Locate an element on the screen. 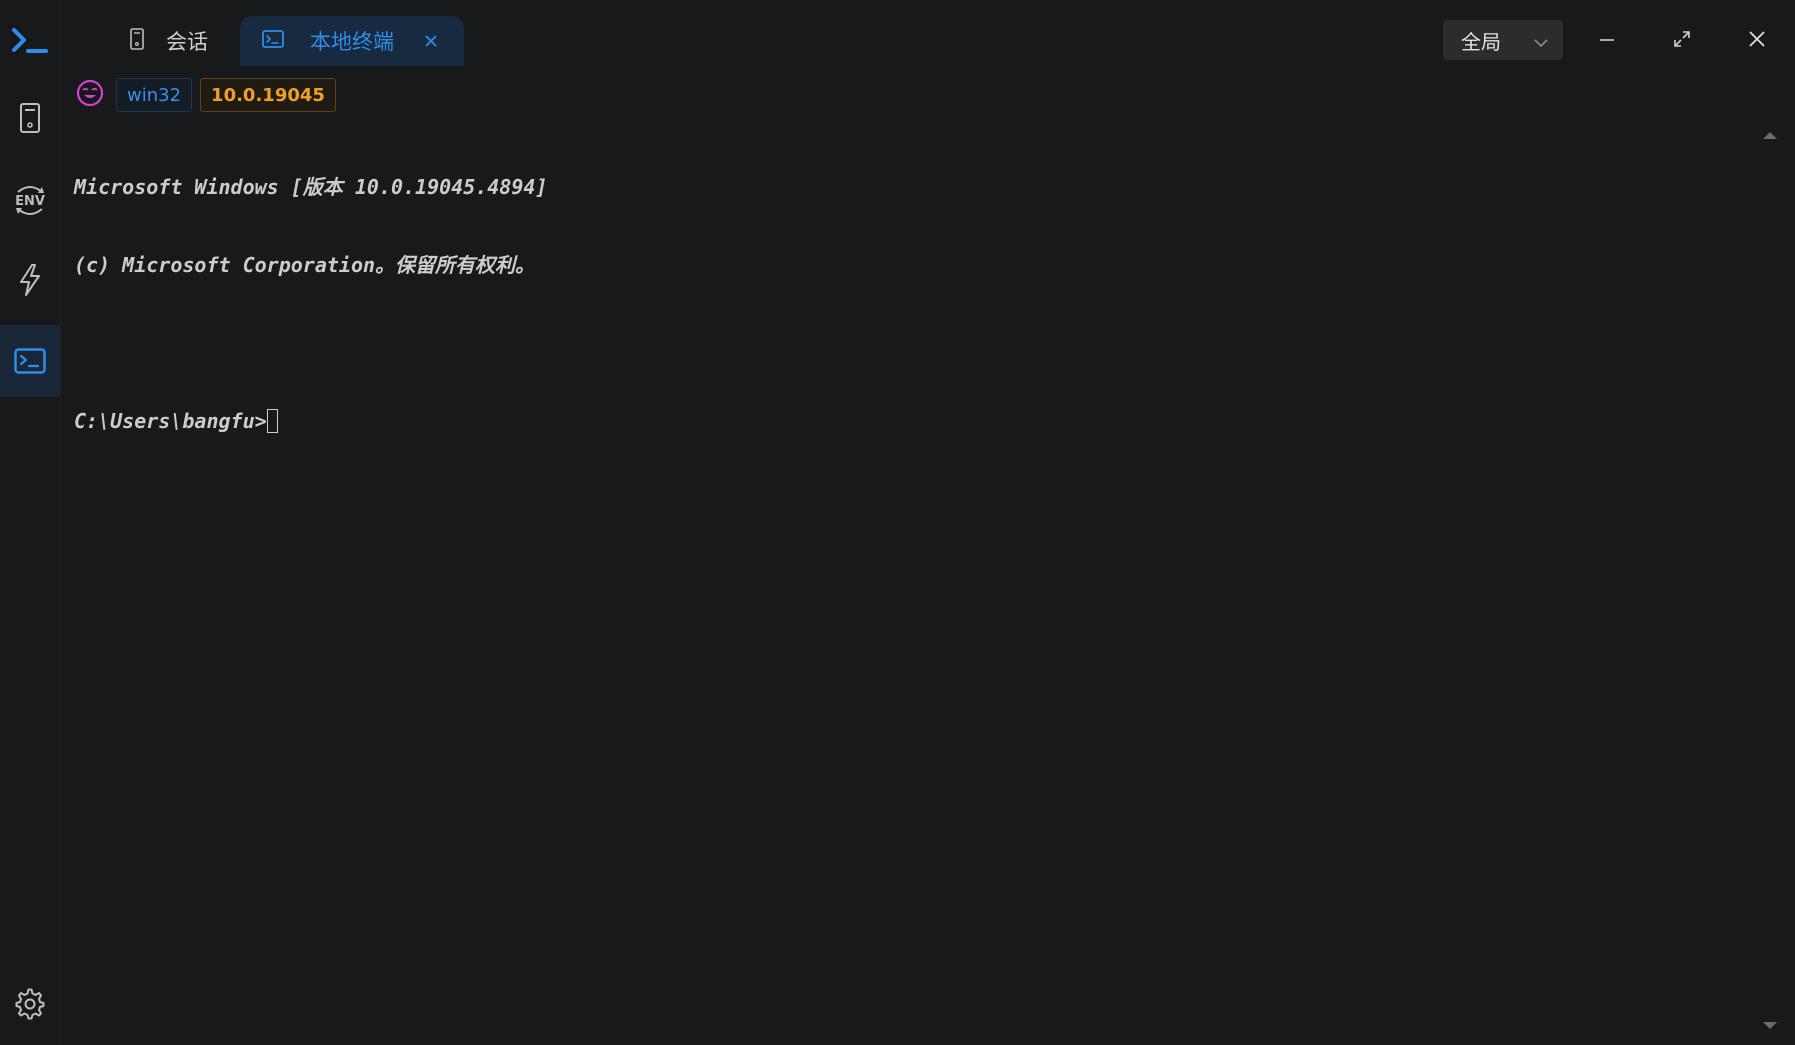  close-window-button is located at coordinates (1757, 39).